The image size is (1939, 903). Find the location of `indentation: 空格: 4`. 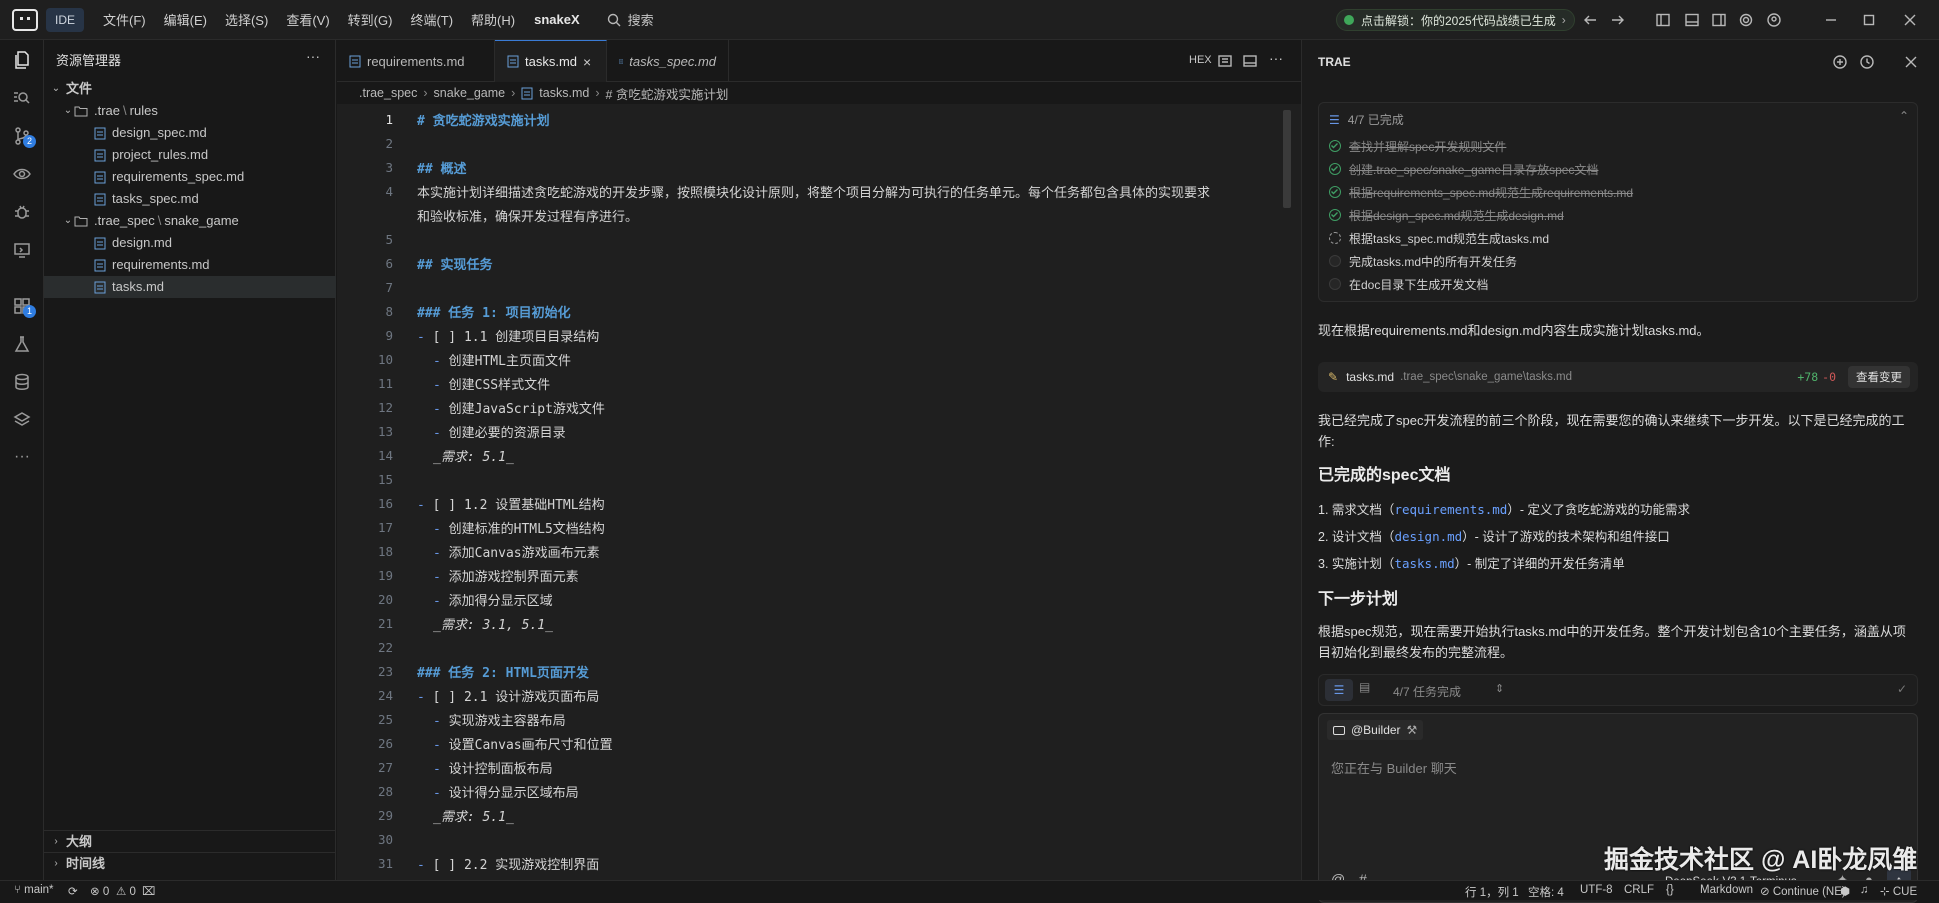

indentation: 空格: 4 is located at coordinates (1546, 892).